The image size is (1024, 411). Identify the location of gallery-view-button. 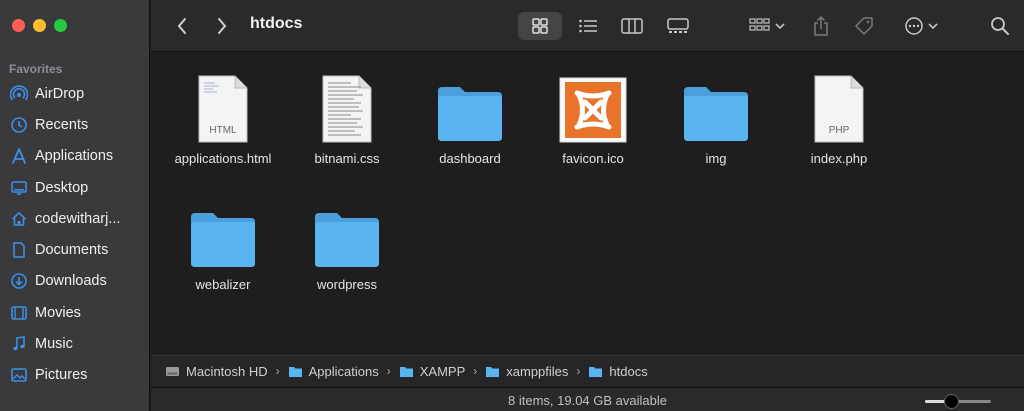
(678, 26).